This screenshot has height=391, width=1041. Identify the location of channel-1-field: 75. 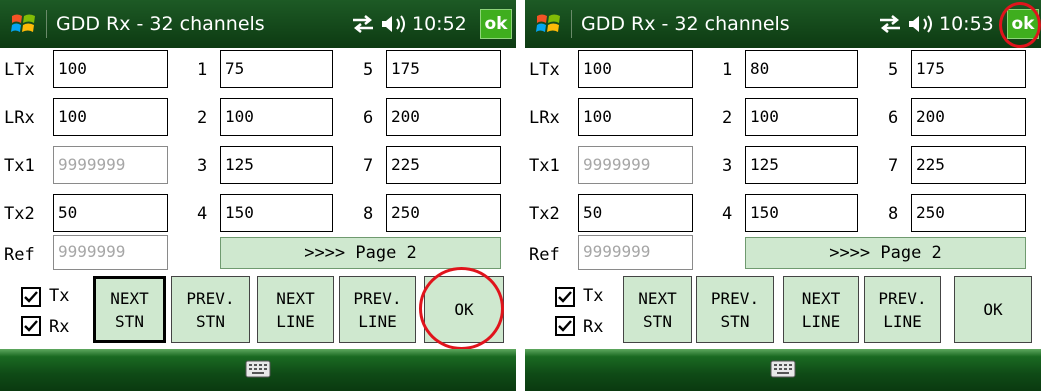
(276, 69).